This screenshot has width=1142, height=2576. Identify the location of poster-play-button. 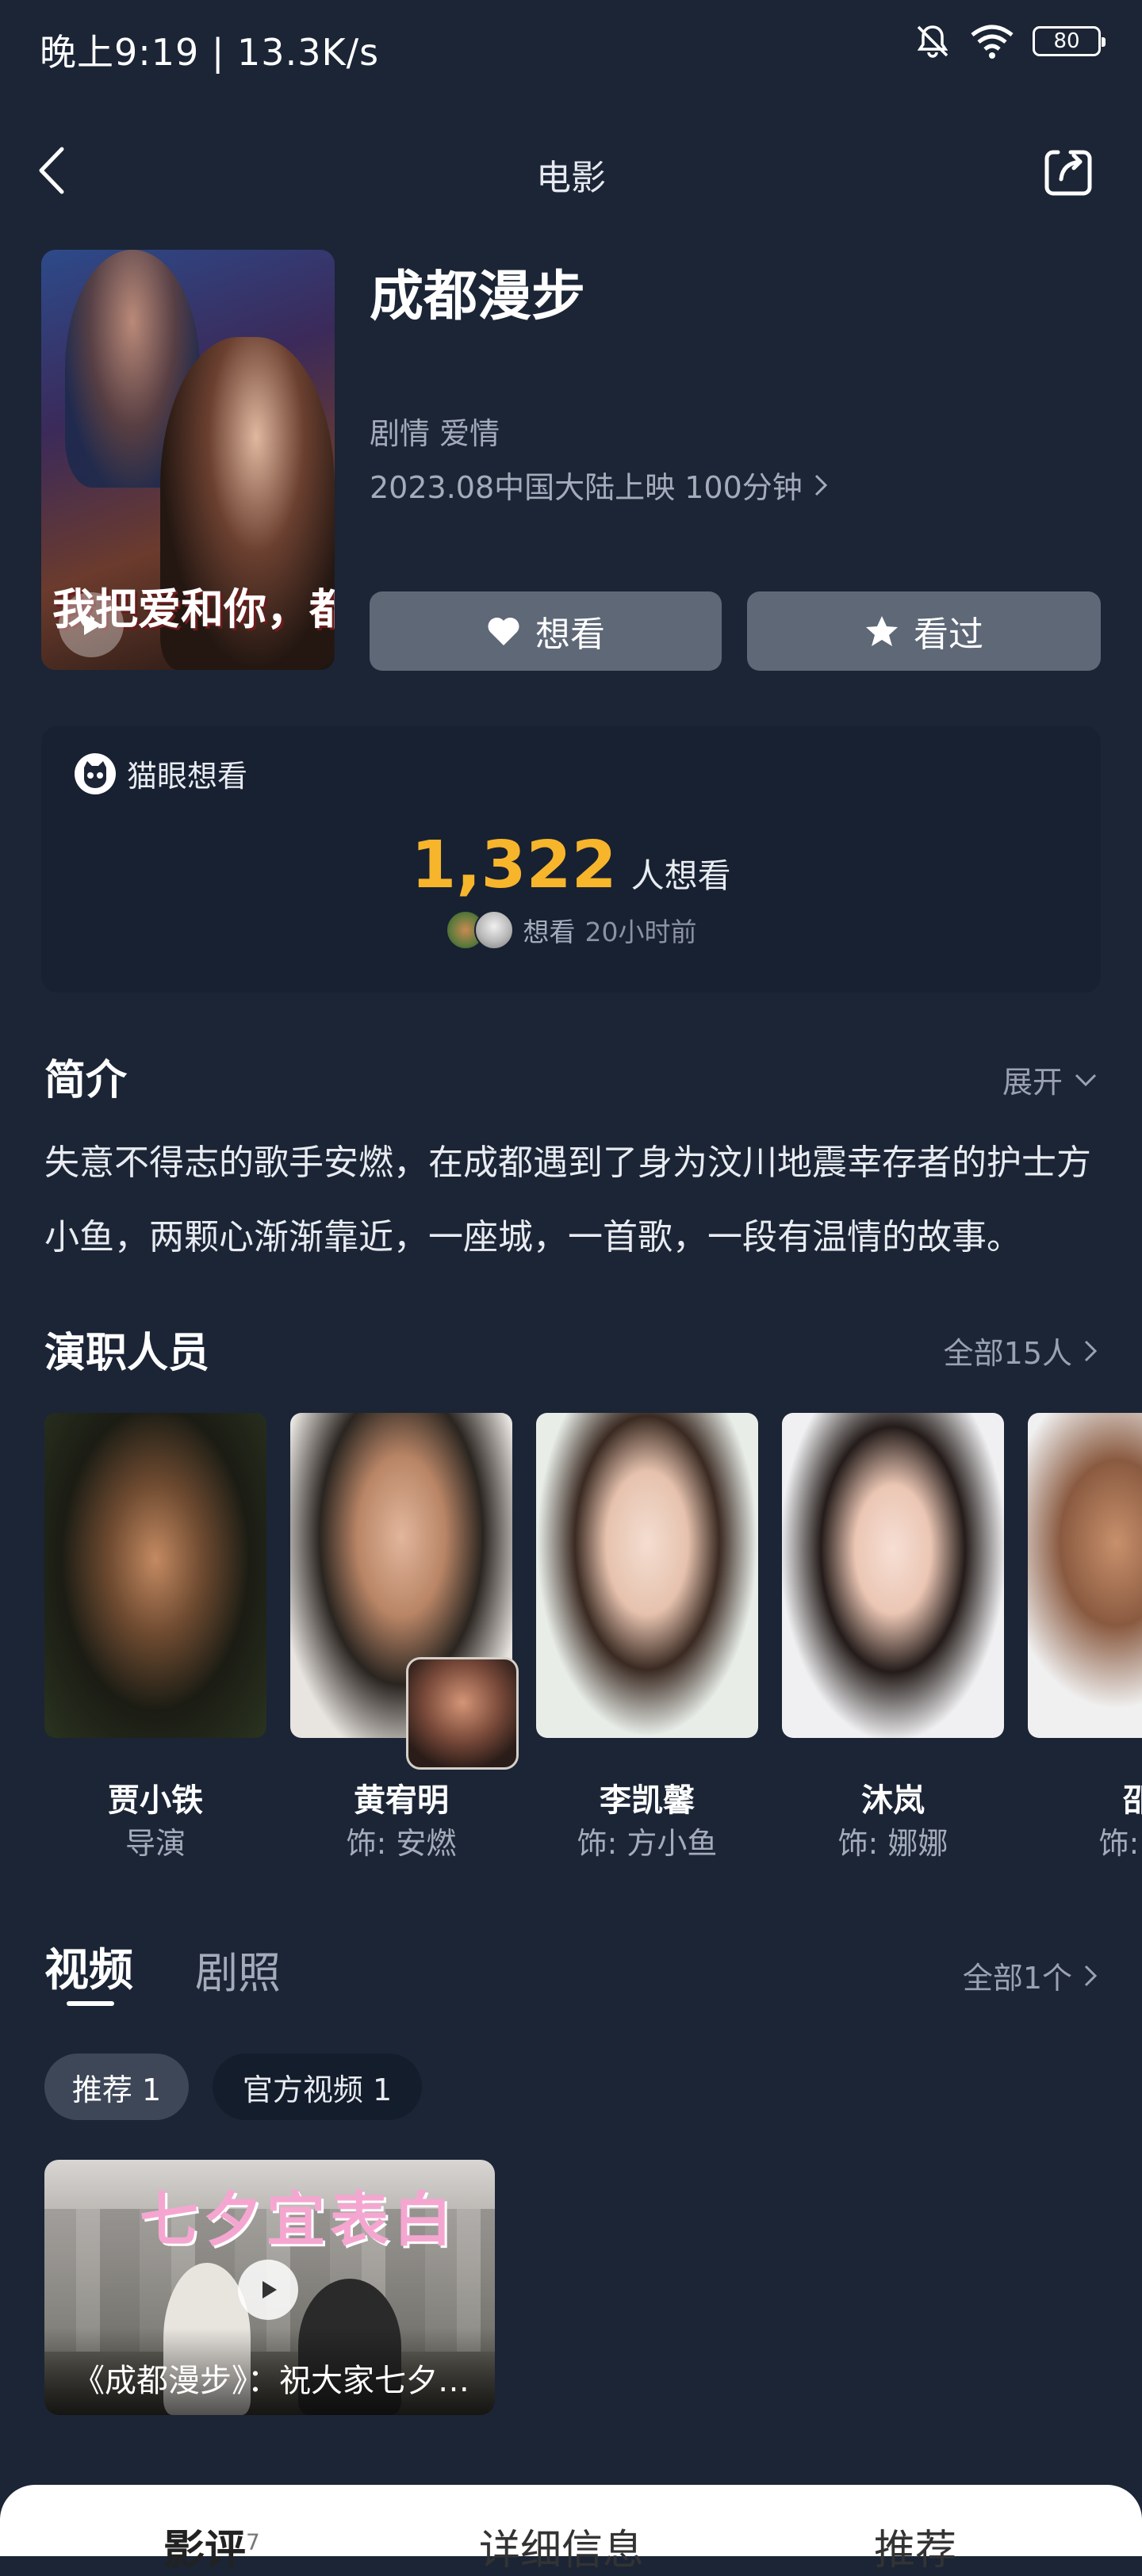
(91, 624).